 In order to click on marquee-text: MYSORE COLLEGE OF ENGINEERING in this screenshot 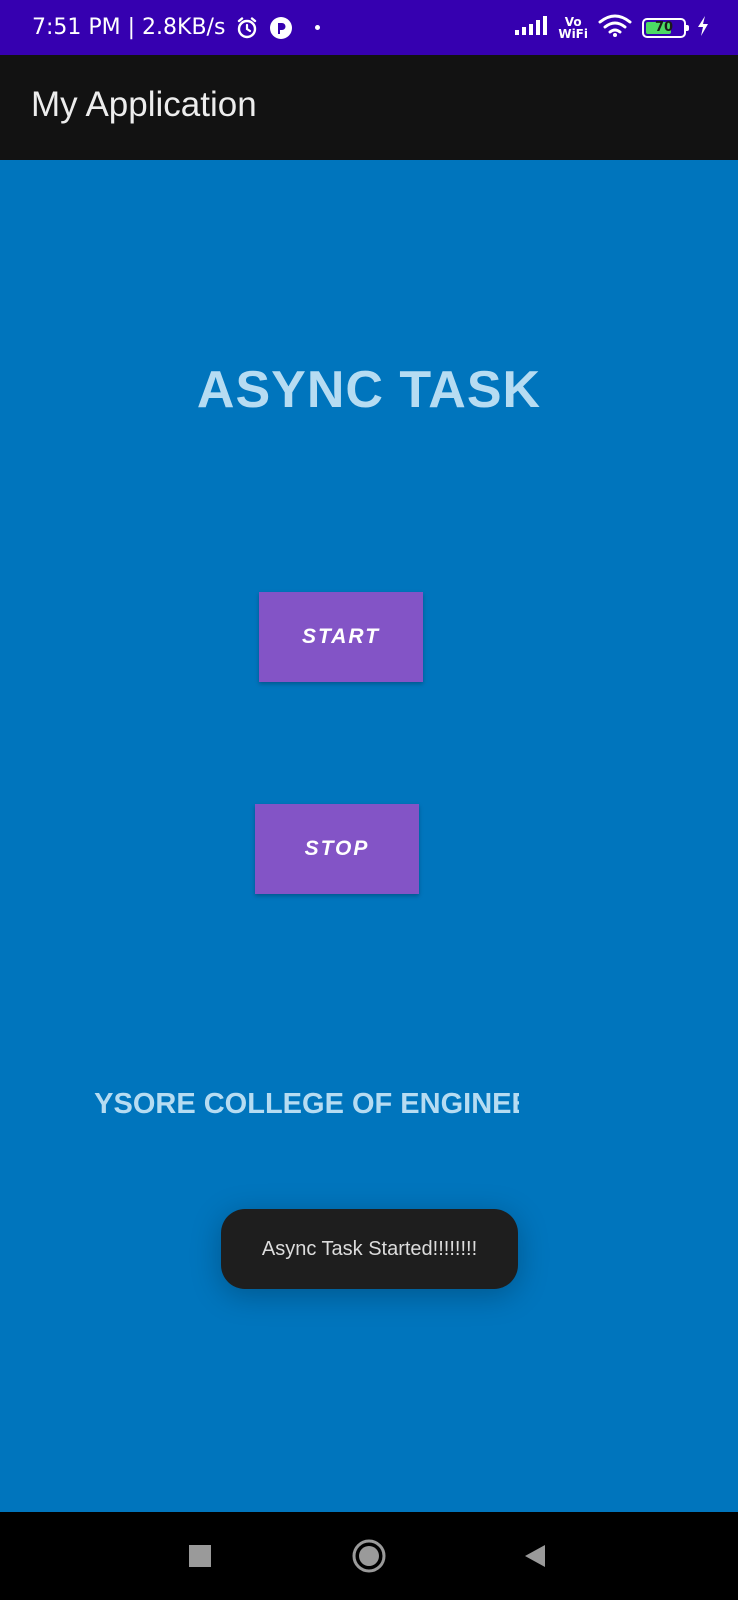, I will do `click(306, 1104)`.